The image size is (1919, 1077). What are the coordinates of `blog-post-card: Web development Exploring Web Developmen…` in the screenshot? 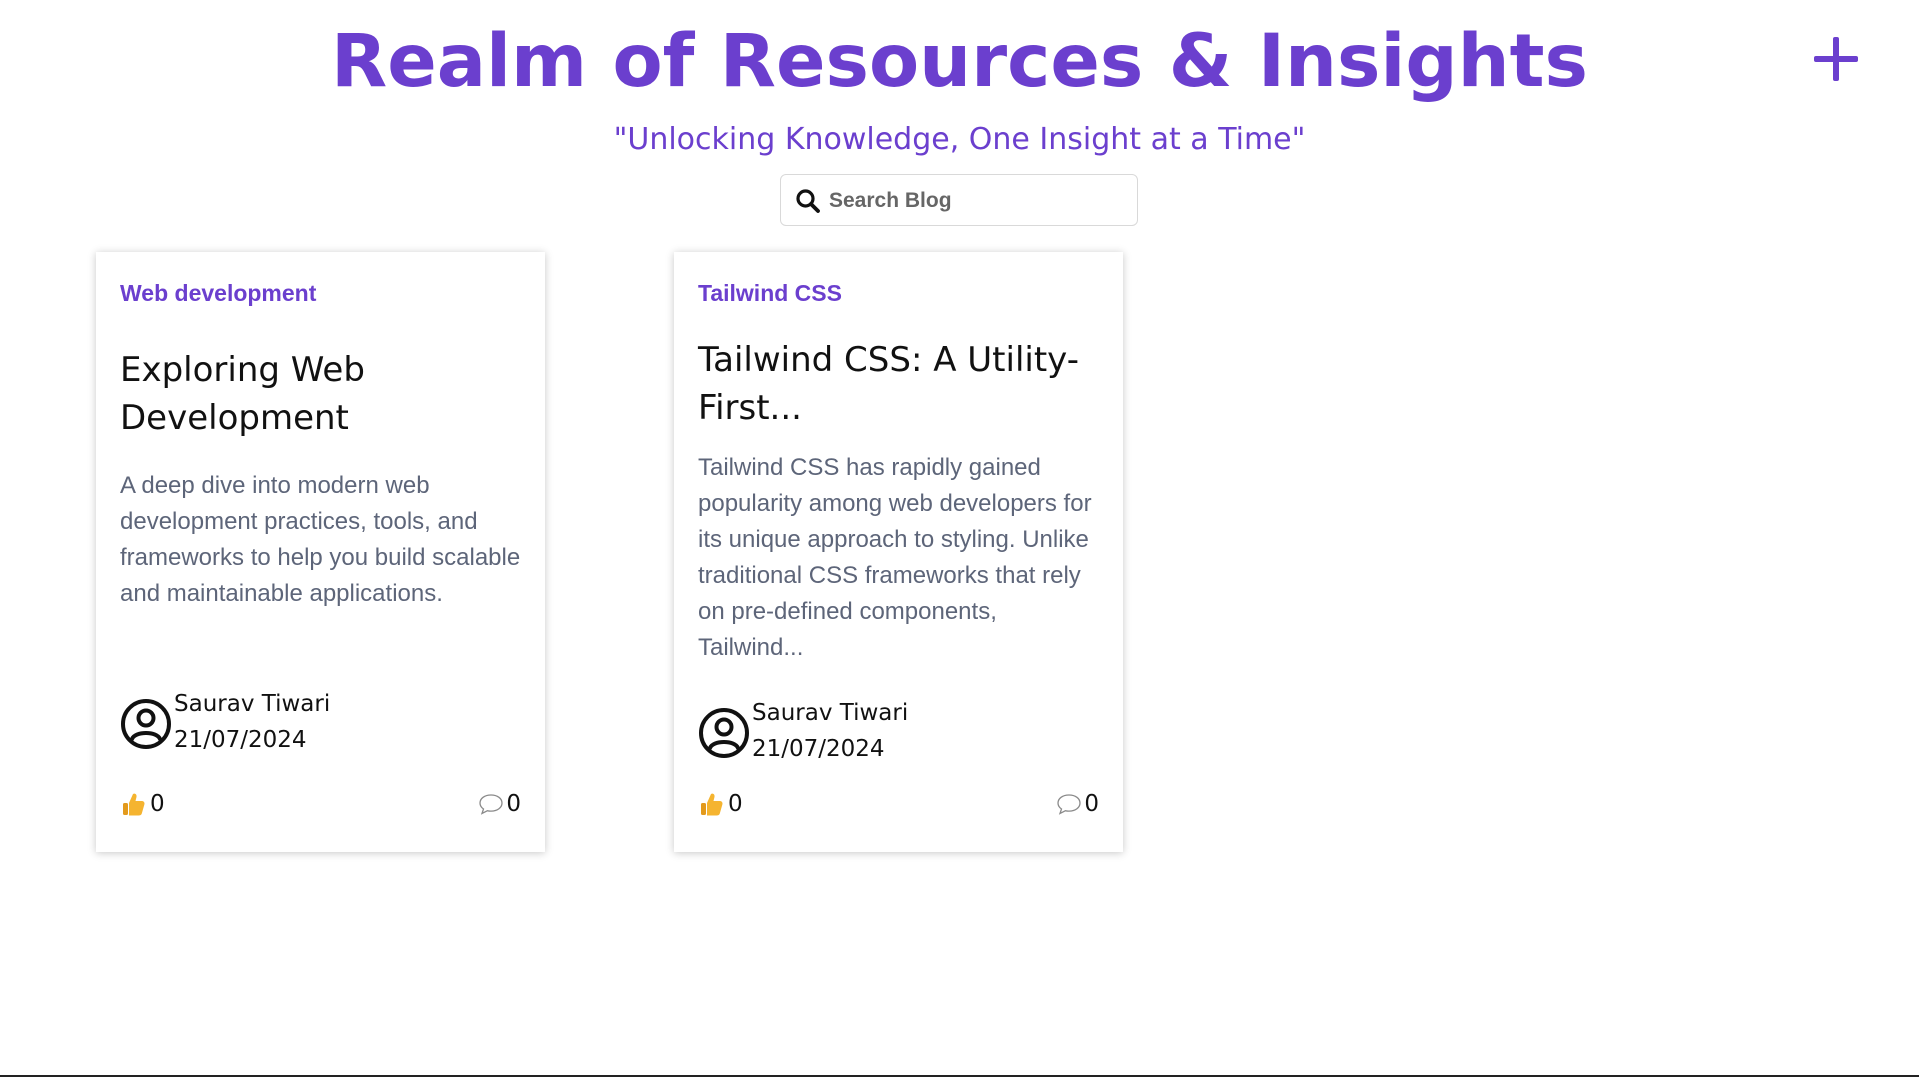 It's located at (320, 552).